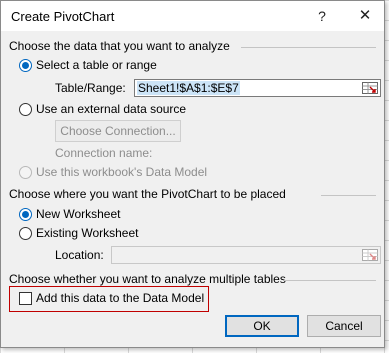 This screenshot has height=353, width=389. What do you see at coordinates (262, 326) in the screenshot?
I see `ok-button: OK` at bounding box center [262, 326].